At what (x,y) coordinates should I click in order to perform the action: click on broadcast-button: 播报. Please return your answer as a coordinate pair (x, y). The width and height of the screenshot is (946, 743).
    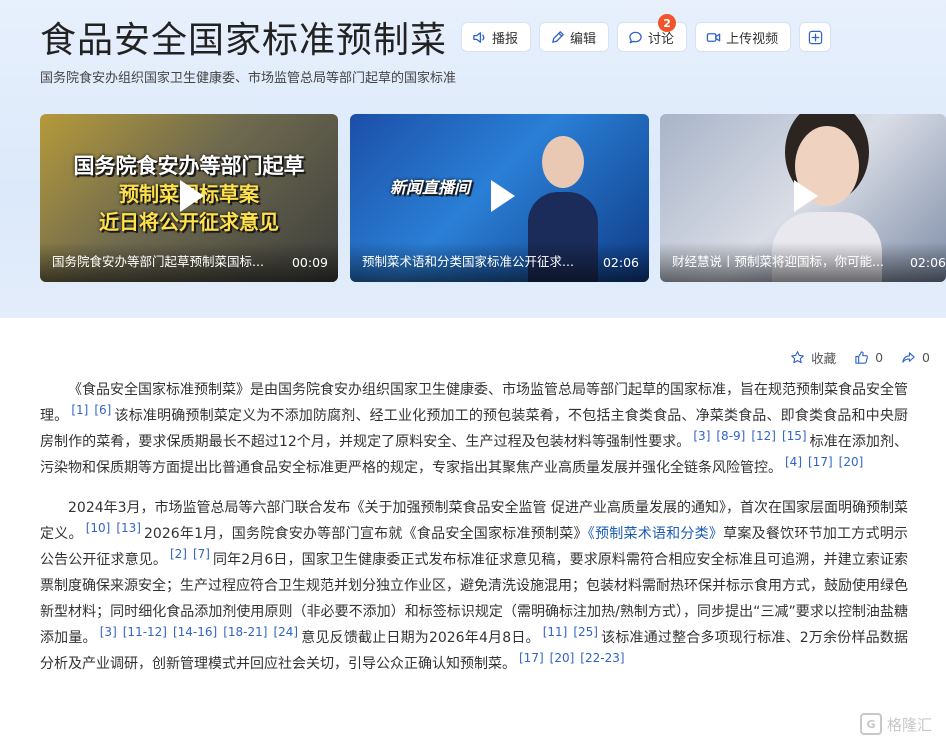
    Looking at the image, I should click on (496, 37).